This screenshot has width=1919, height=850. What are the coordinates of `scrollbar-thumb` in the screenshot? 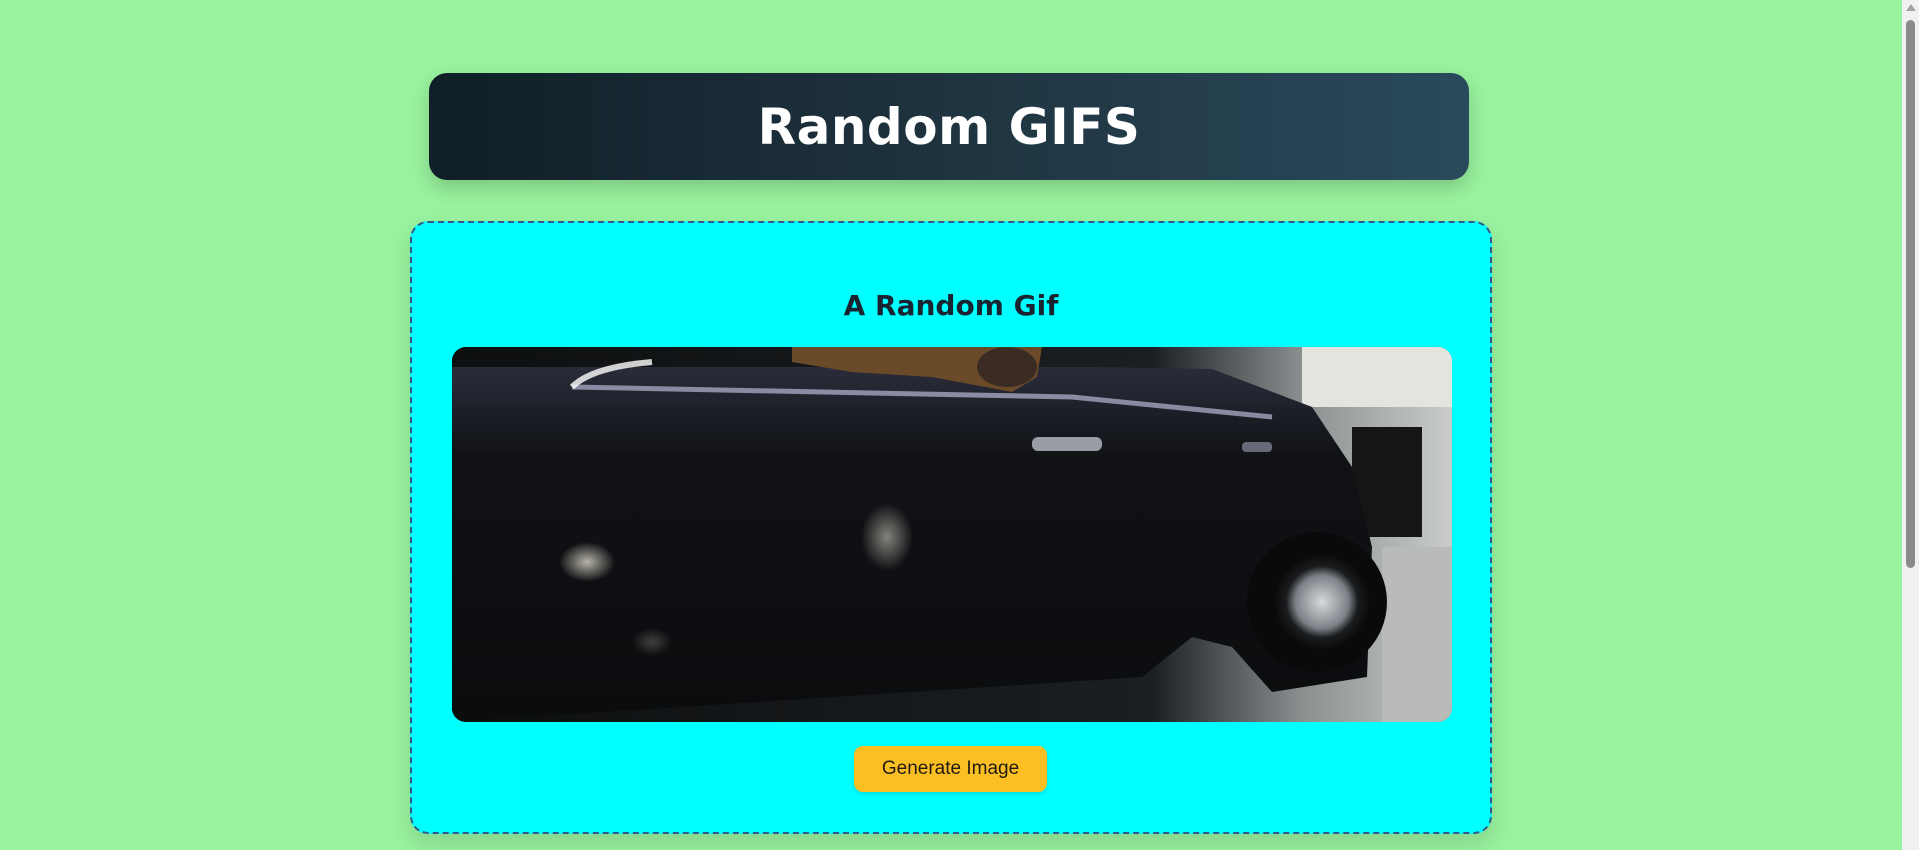 It's located at (1910, 294).